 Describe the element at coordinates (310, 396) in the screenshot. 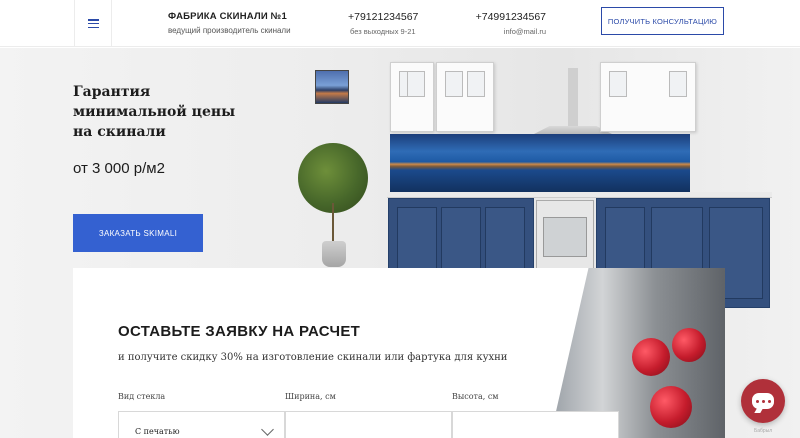

I see `width-label: Ширина, см` at that location.